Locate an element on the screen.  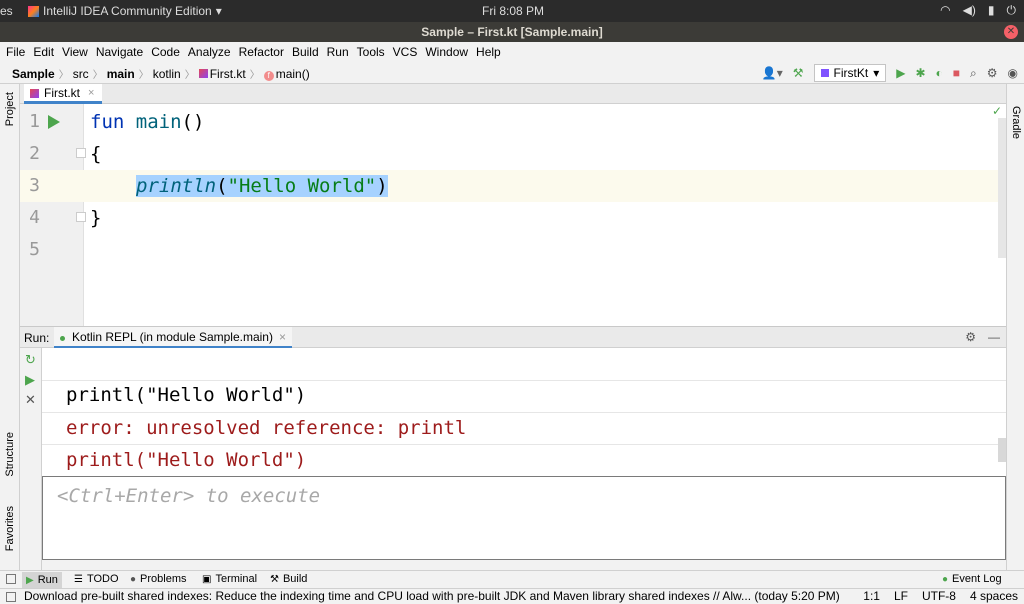
tool-button-build: ⚒ Build is located at coordinates (288, 579).